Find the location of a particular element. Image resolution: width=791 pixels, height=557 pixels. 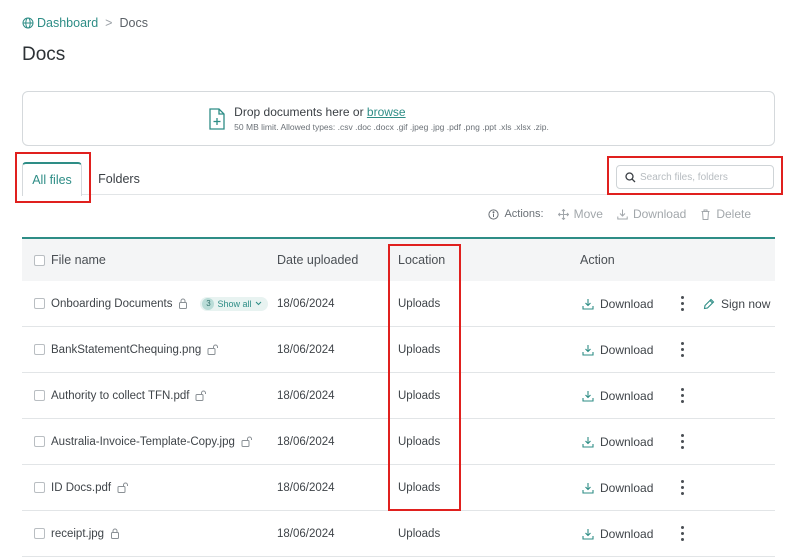

move-label: Move is located at coordinates (588, 214).